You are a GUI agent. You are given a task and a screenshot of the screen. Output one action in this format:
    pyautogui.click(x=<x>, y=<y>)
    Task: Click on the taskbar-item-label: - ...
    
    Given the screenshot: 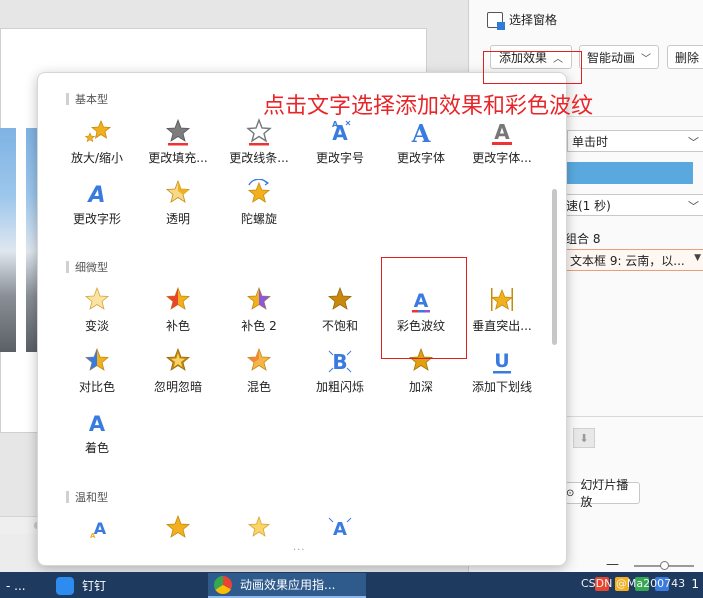 What is the action you would take?
    pyautogui.click(x=16, y=585)
    